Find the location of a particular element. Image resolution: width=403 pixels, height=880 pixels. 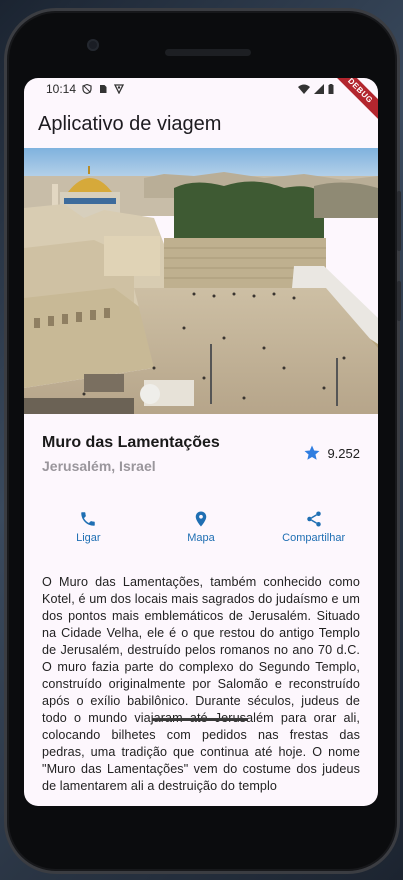

status-time: 10:14 is located at coordinates (61, 89).